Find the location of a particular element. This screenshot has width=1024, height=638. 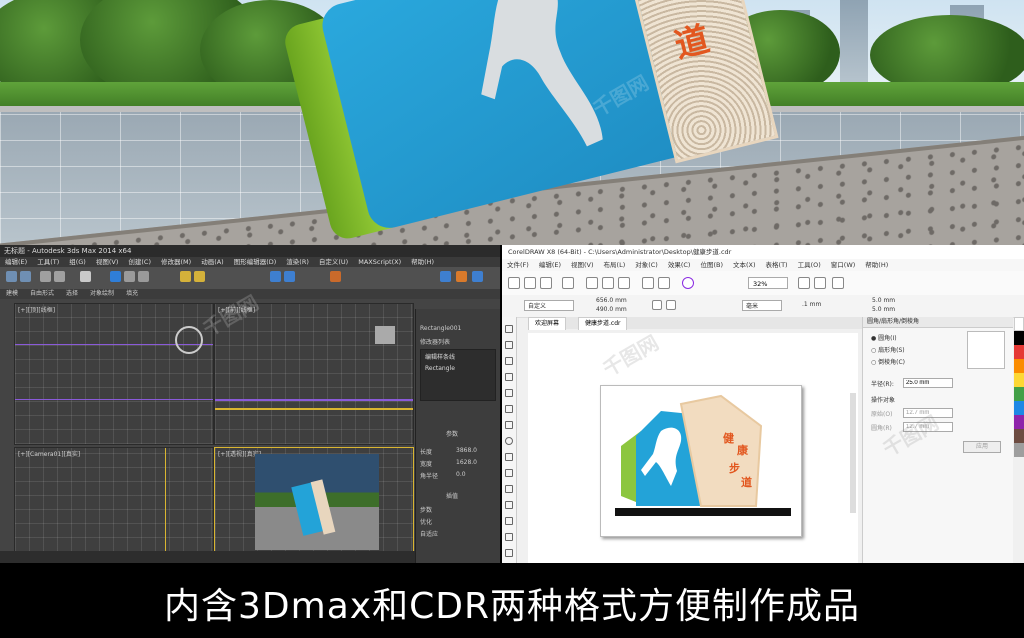

swatch-purple is located at coordinates (1019, 422).